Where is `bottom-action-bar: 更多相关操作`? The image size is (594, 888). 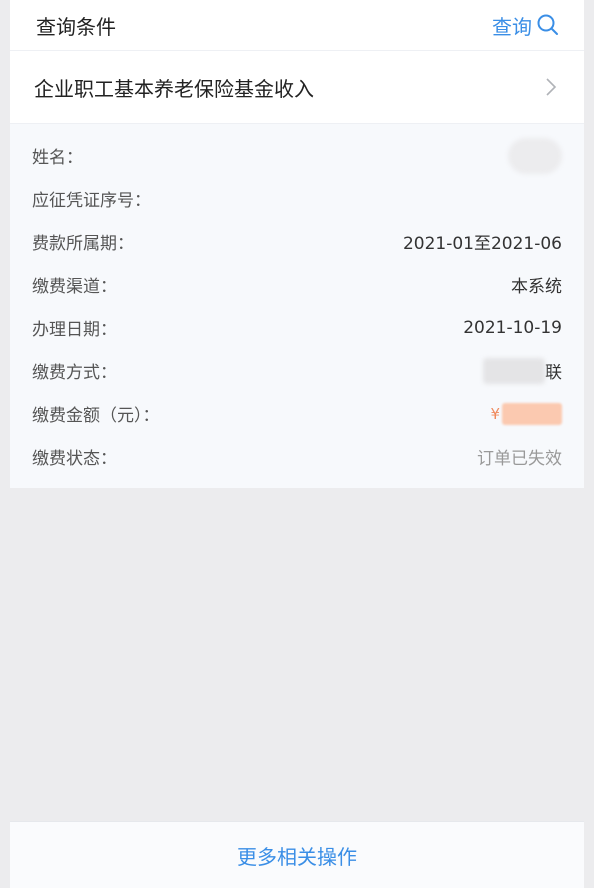
bottom-action-bar: 更多相关操作 is located at coordinates (297, 854).